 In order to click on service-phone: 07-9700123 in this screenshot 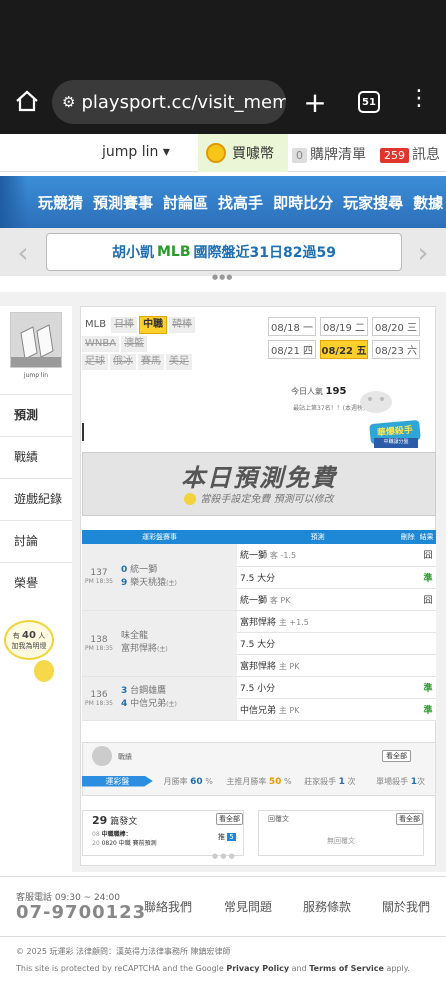, I will do `click(81, 912)`.